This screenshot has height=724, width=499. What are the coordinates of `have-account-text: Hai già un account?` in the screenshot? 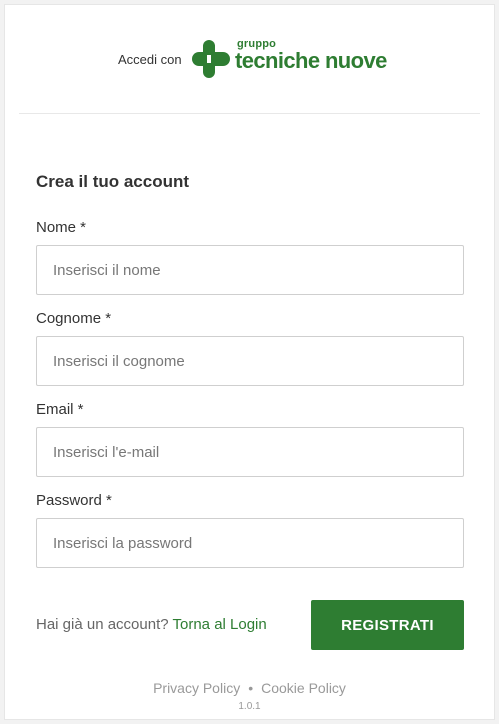 It's located at (104, 624).